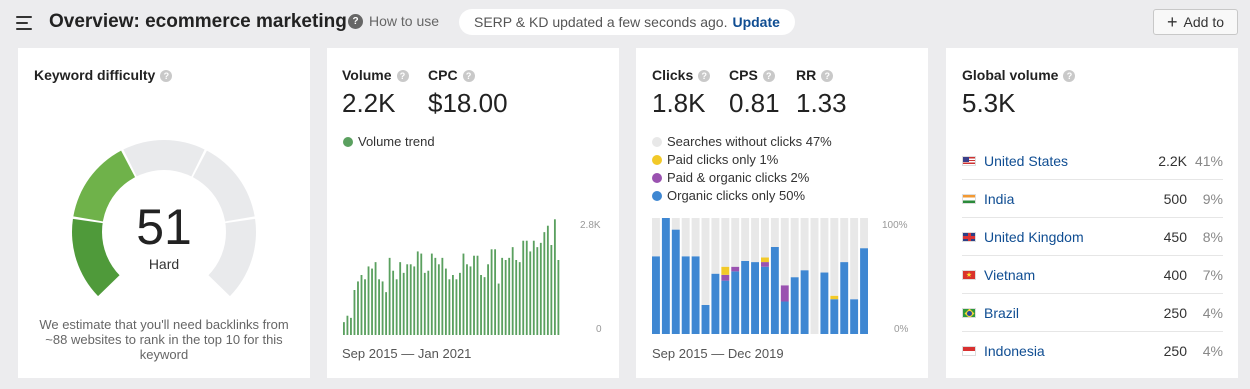  I want to click on country-name: United States, so click(1060, 161).